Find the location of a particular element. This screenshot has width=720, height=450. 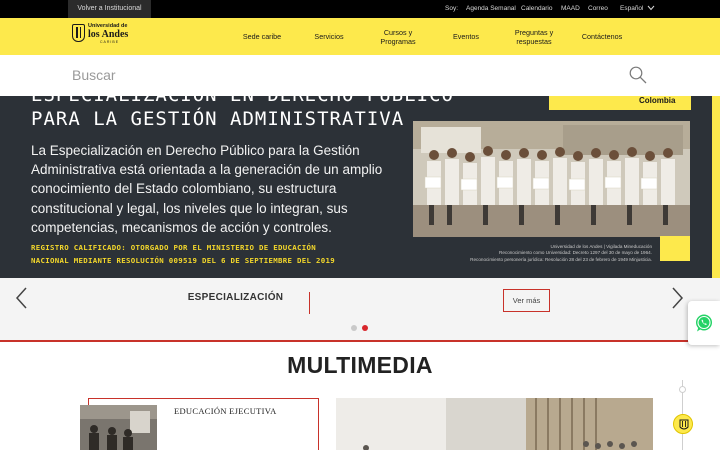

nav-item-cursos-programas: Cursos y Programas is located at coordinates (398, 36).